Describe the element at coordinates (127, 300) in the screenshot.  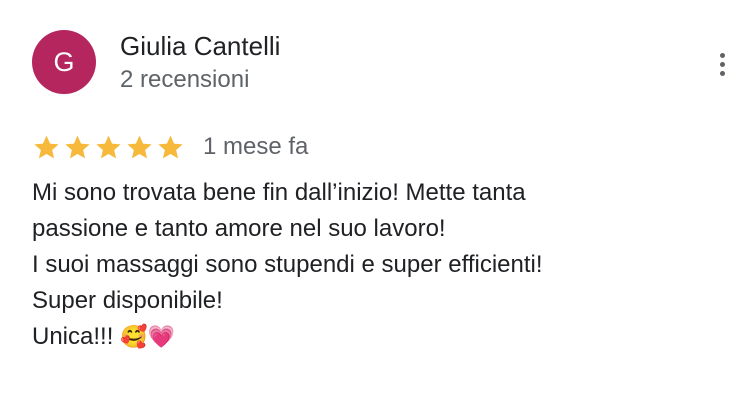
I see `review-line: Super disponibile!` at that location.